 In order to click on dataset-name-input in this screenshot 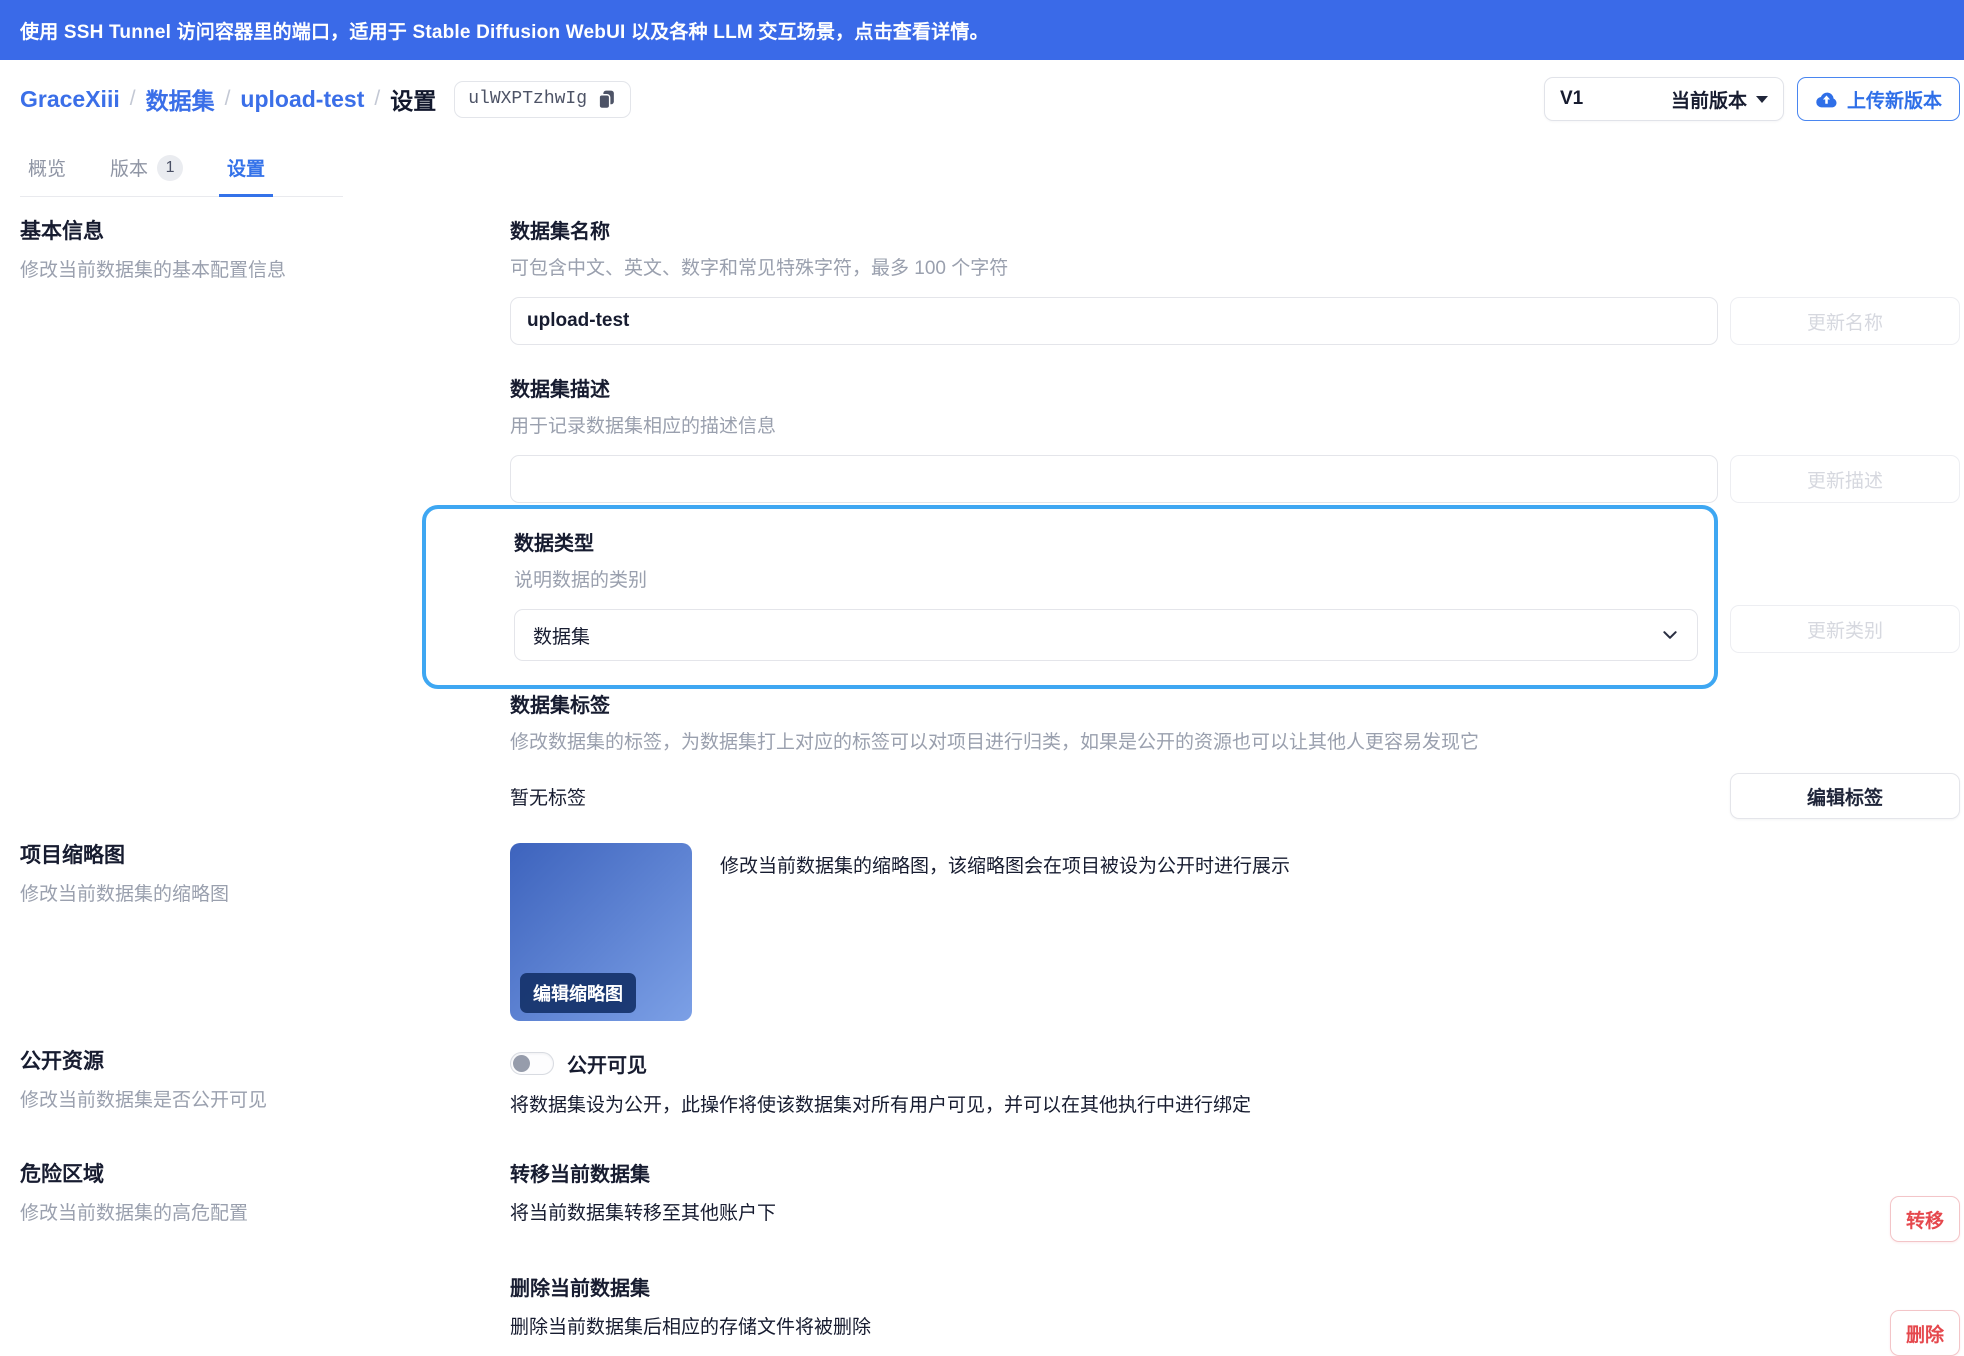, I will do `click(1114, 321)`.